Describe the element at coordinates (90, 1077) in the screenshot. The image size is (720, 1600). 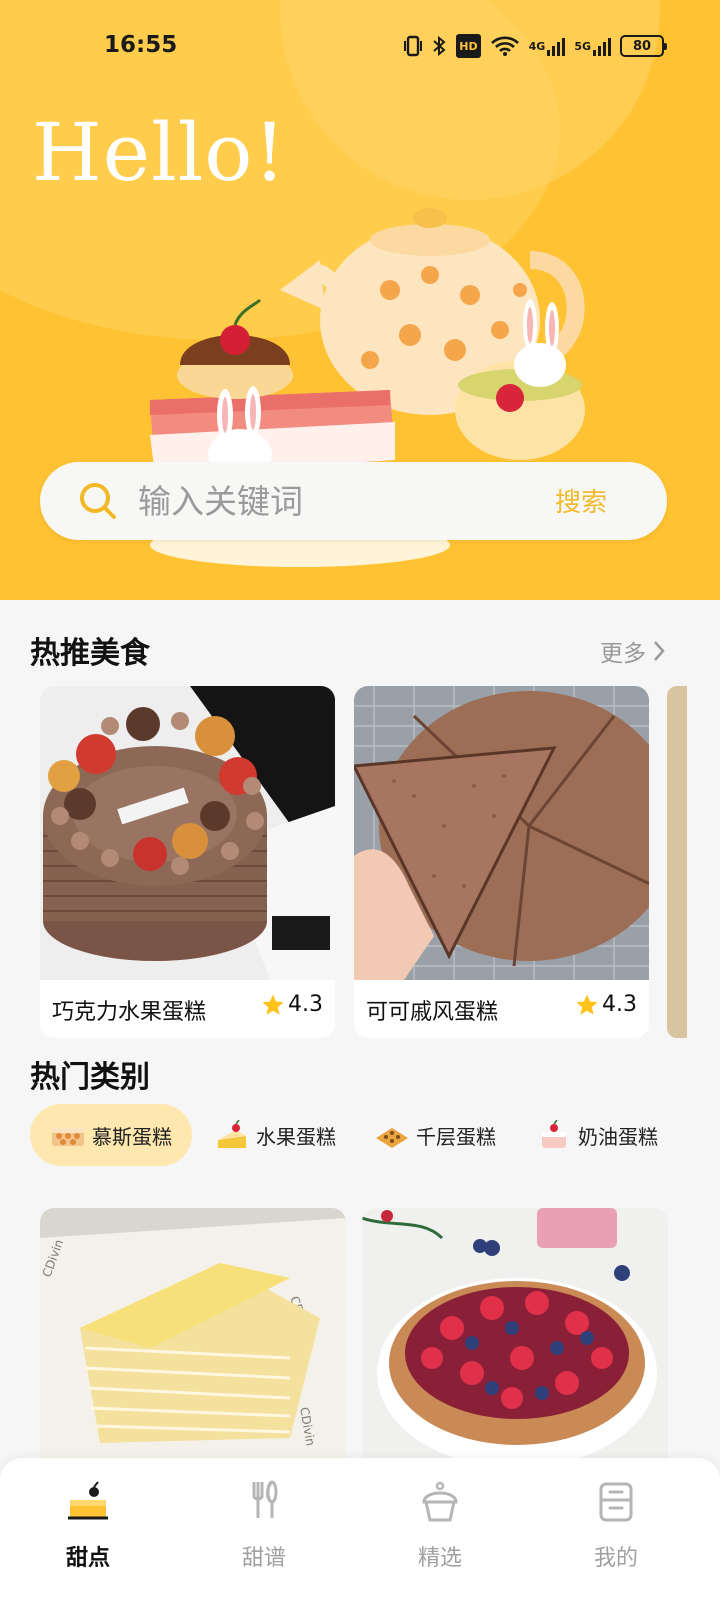
I see `category-section-title: 热门类别` at that location.